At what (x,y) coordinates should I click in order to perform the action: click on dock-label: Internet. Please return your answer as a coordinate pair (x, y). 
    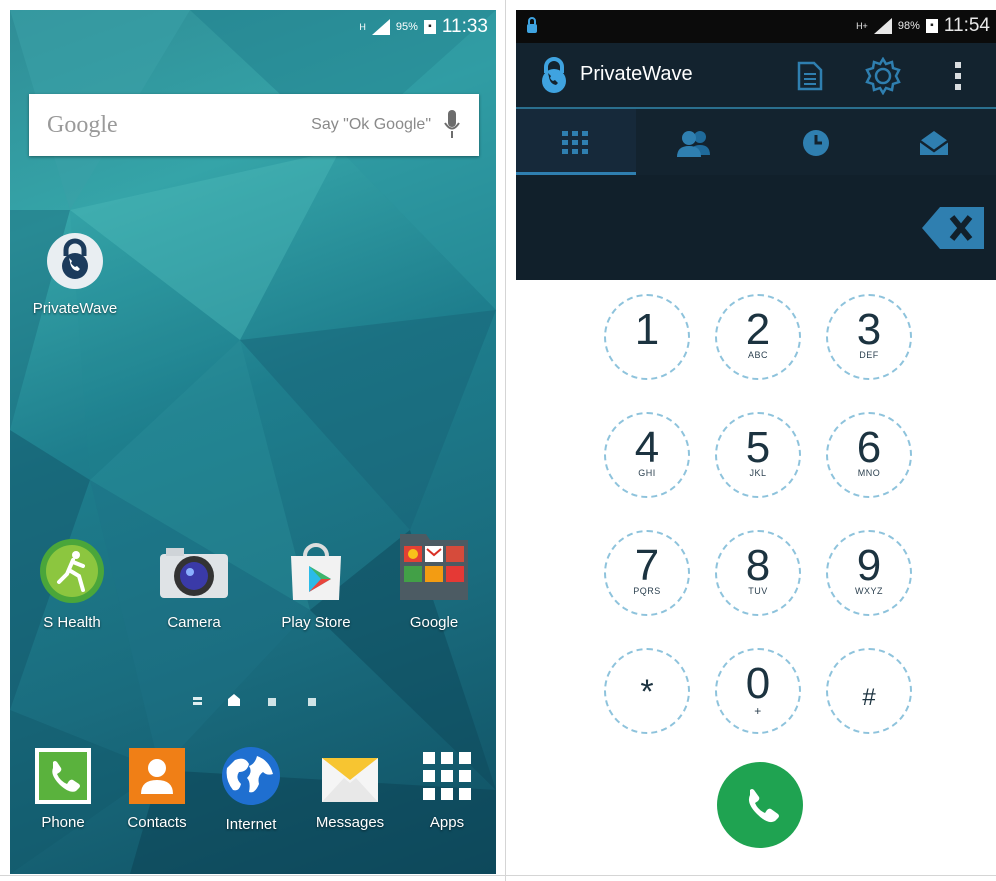
    Looking at the image, I should click on (251, 824).